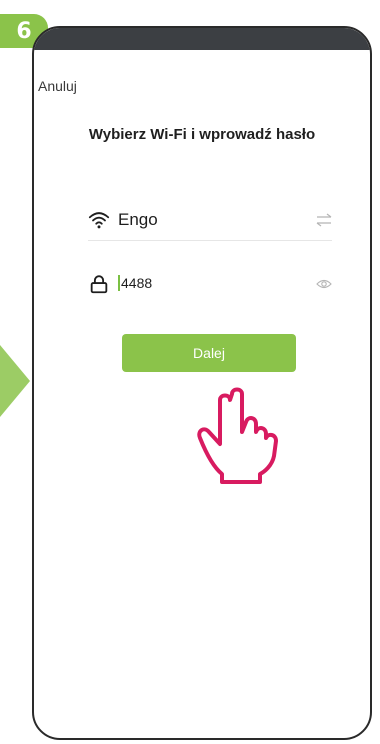 The height and width of the screenshot is (744, 380). Describe the element at coordinates (202, 39) in the screenshot. I see `status-bar` at that location.